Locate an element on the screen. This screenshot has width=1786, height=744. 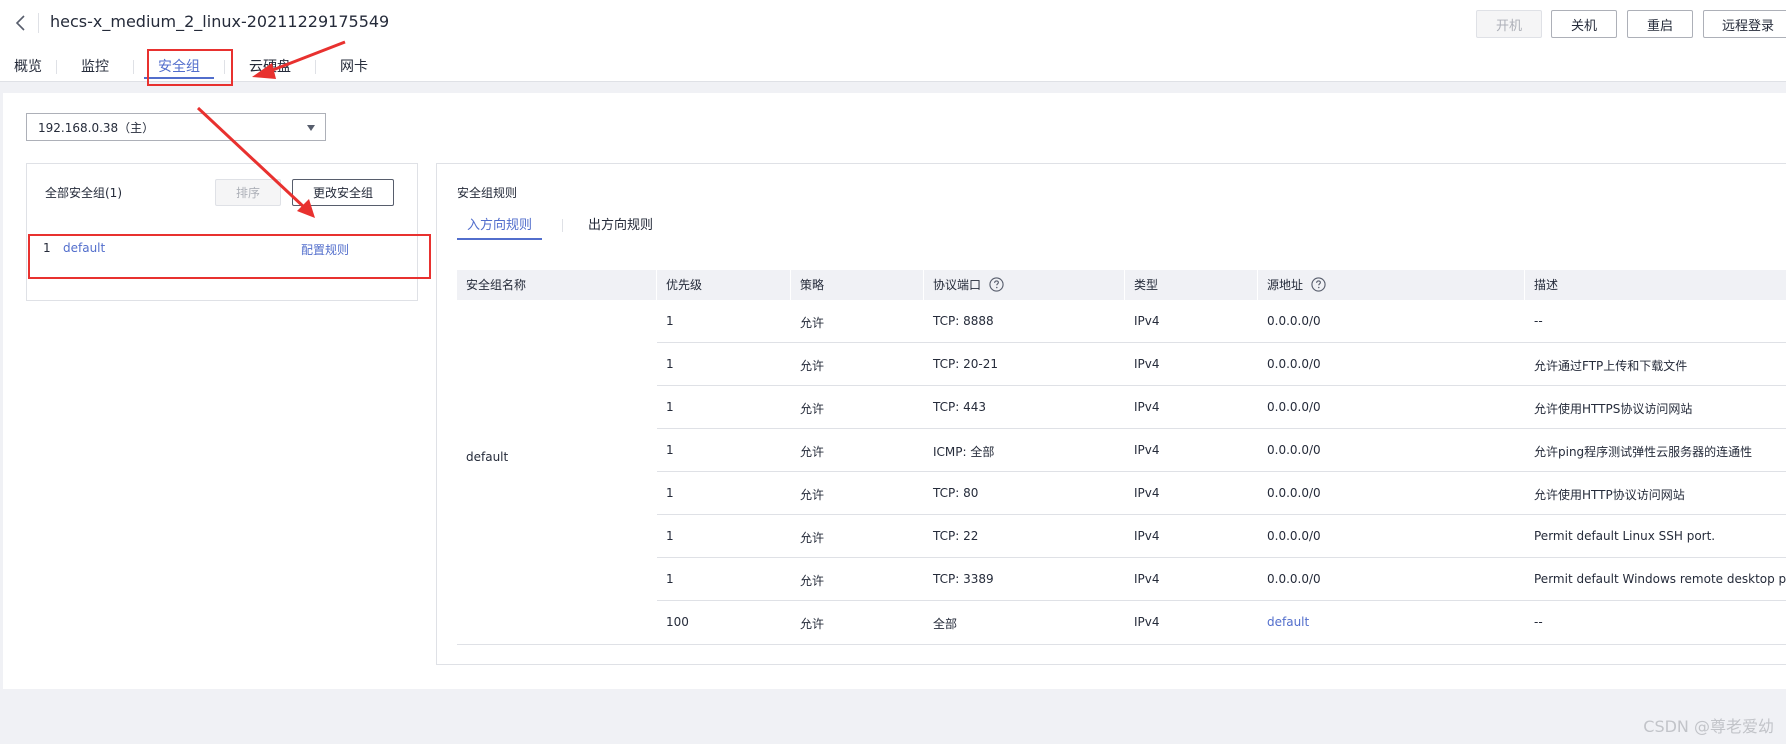
remote-login-button: 远程登录 is located at coordinates (1744, 24).